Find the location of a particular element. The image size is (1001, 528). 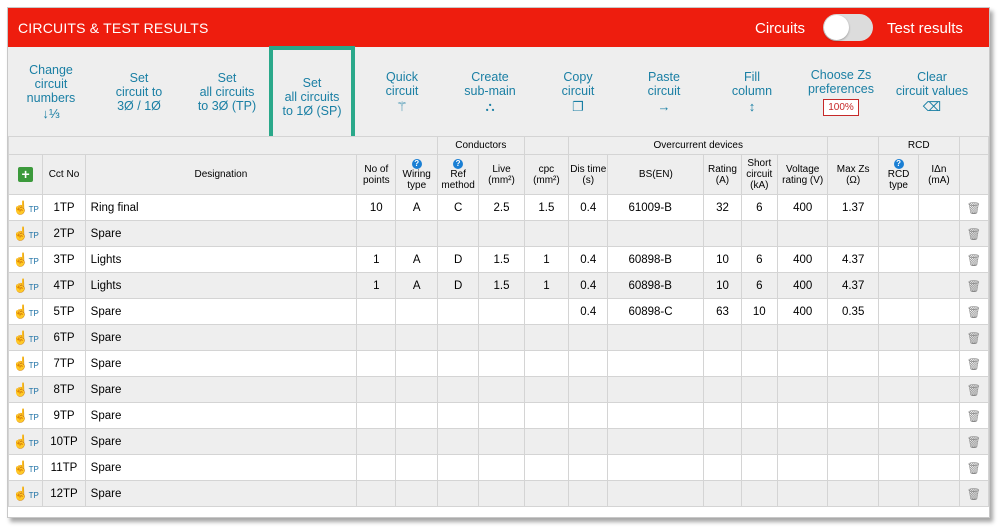

cct-no-cell: 10TP is located at coordinates (64, 441).